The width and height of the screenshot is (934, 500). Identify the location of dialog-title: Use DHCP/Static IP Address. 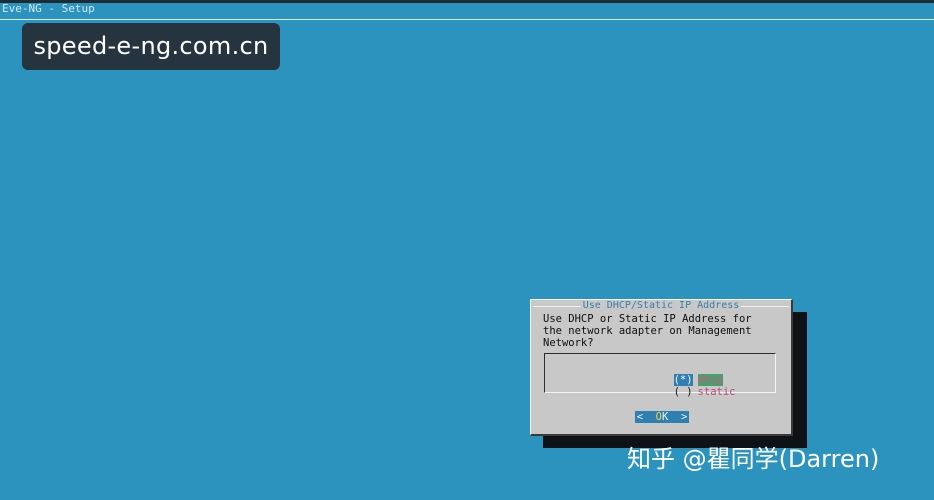
(661, 305).